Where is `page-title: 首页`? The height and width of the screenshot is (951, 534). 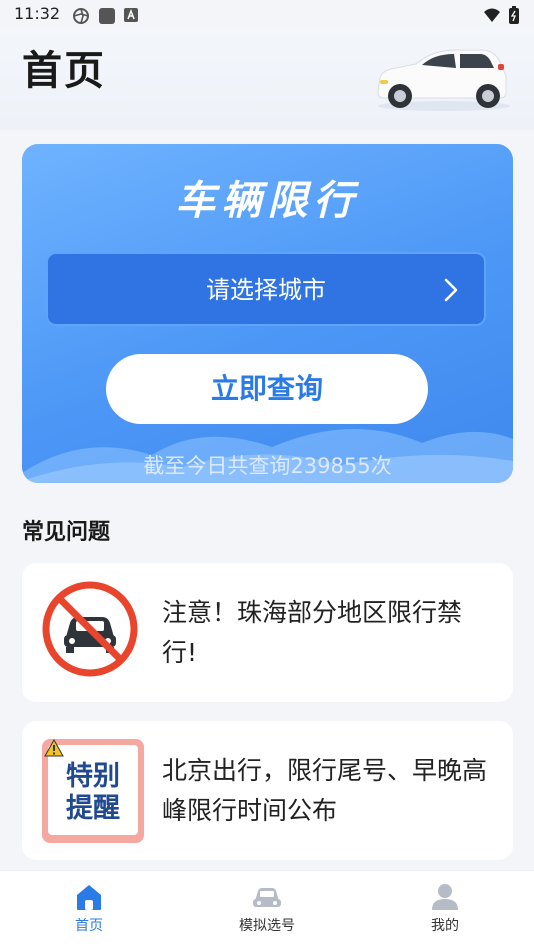 page-title: 首页 is located at coordinates (64, 71).